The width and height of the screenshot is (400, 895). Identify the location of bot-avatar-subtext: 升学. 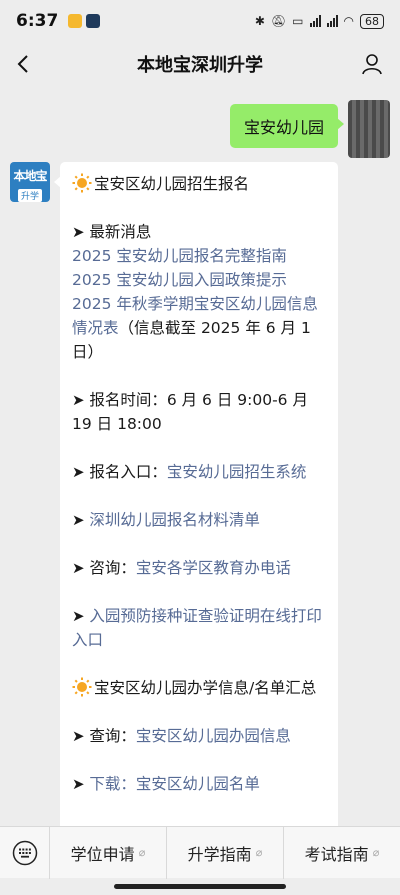
(29, 195).